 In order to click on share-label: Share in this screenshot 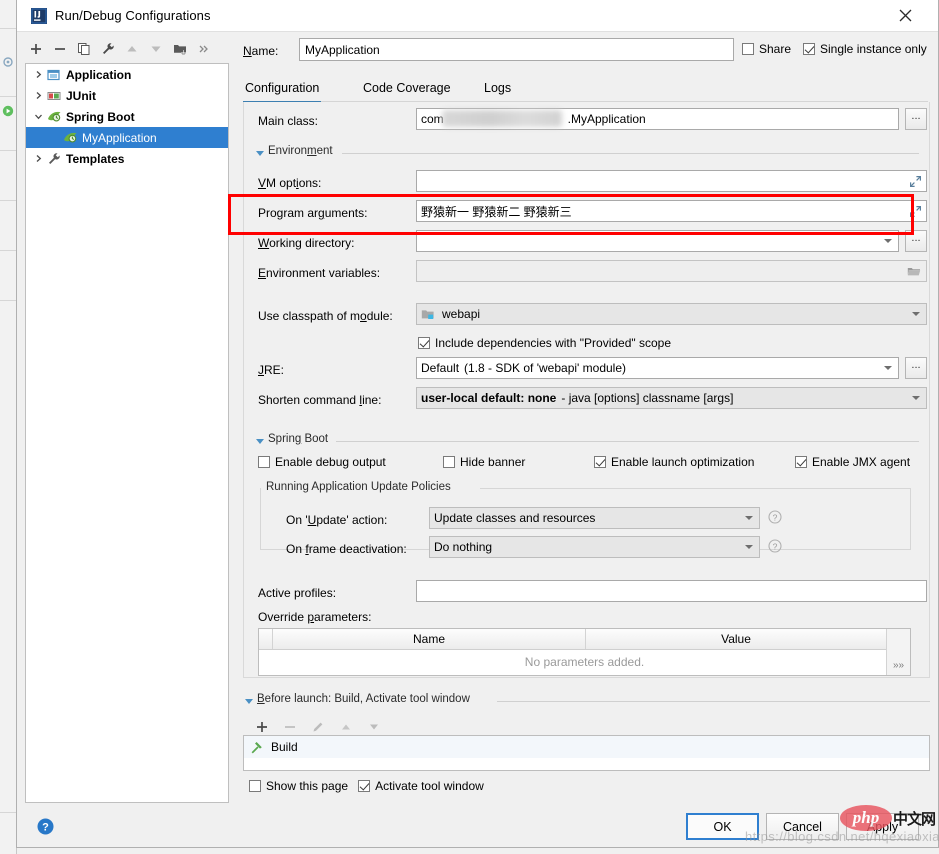, I will do `click(775, 49)`.